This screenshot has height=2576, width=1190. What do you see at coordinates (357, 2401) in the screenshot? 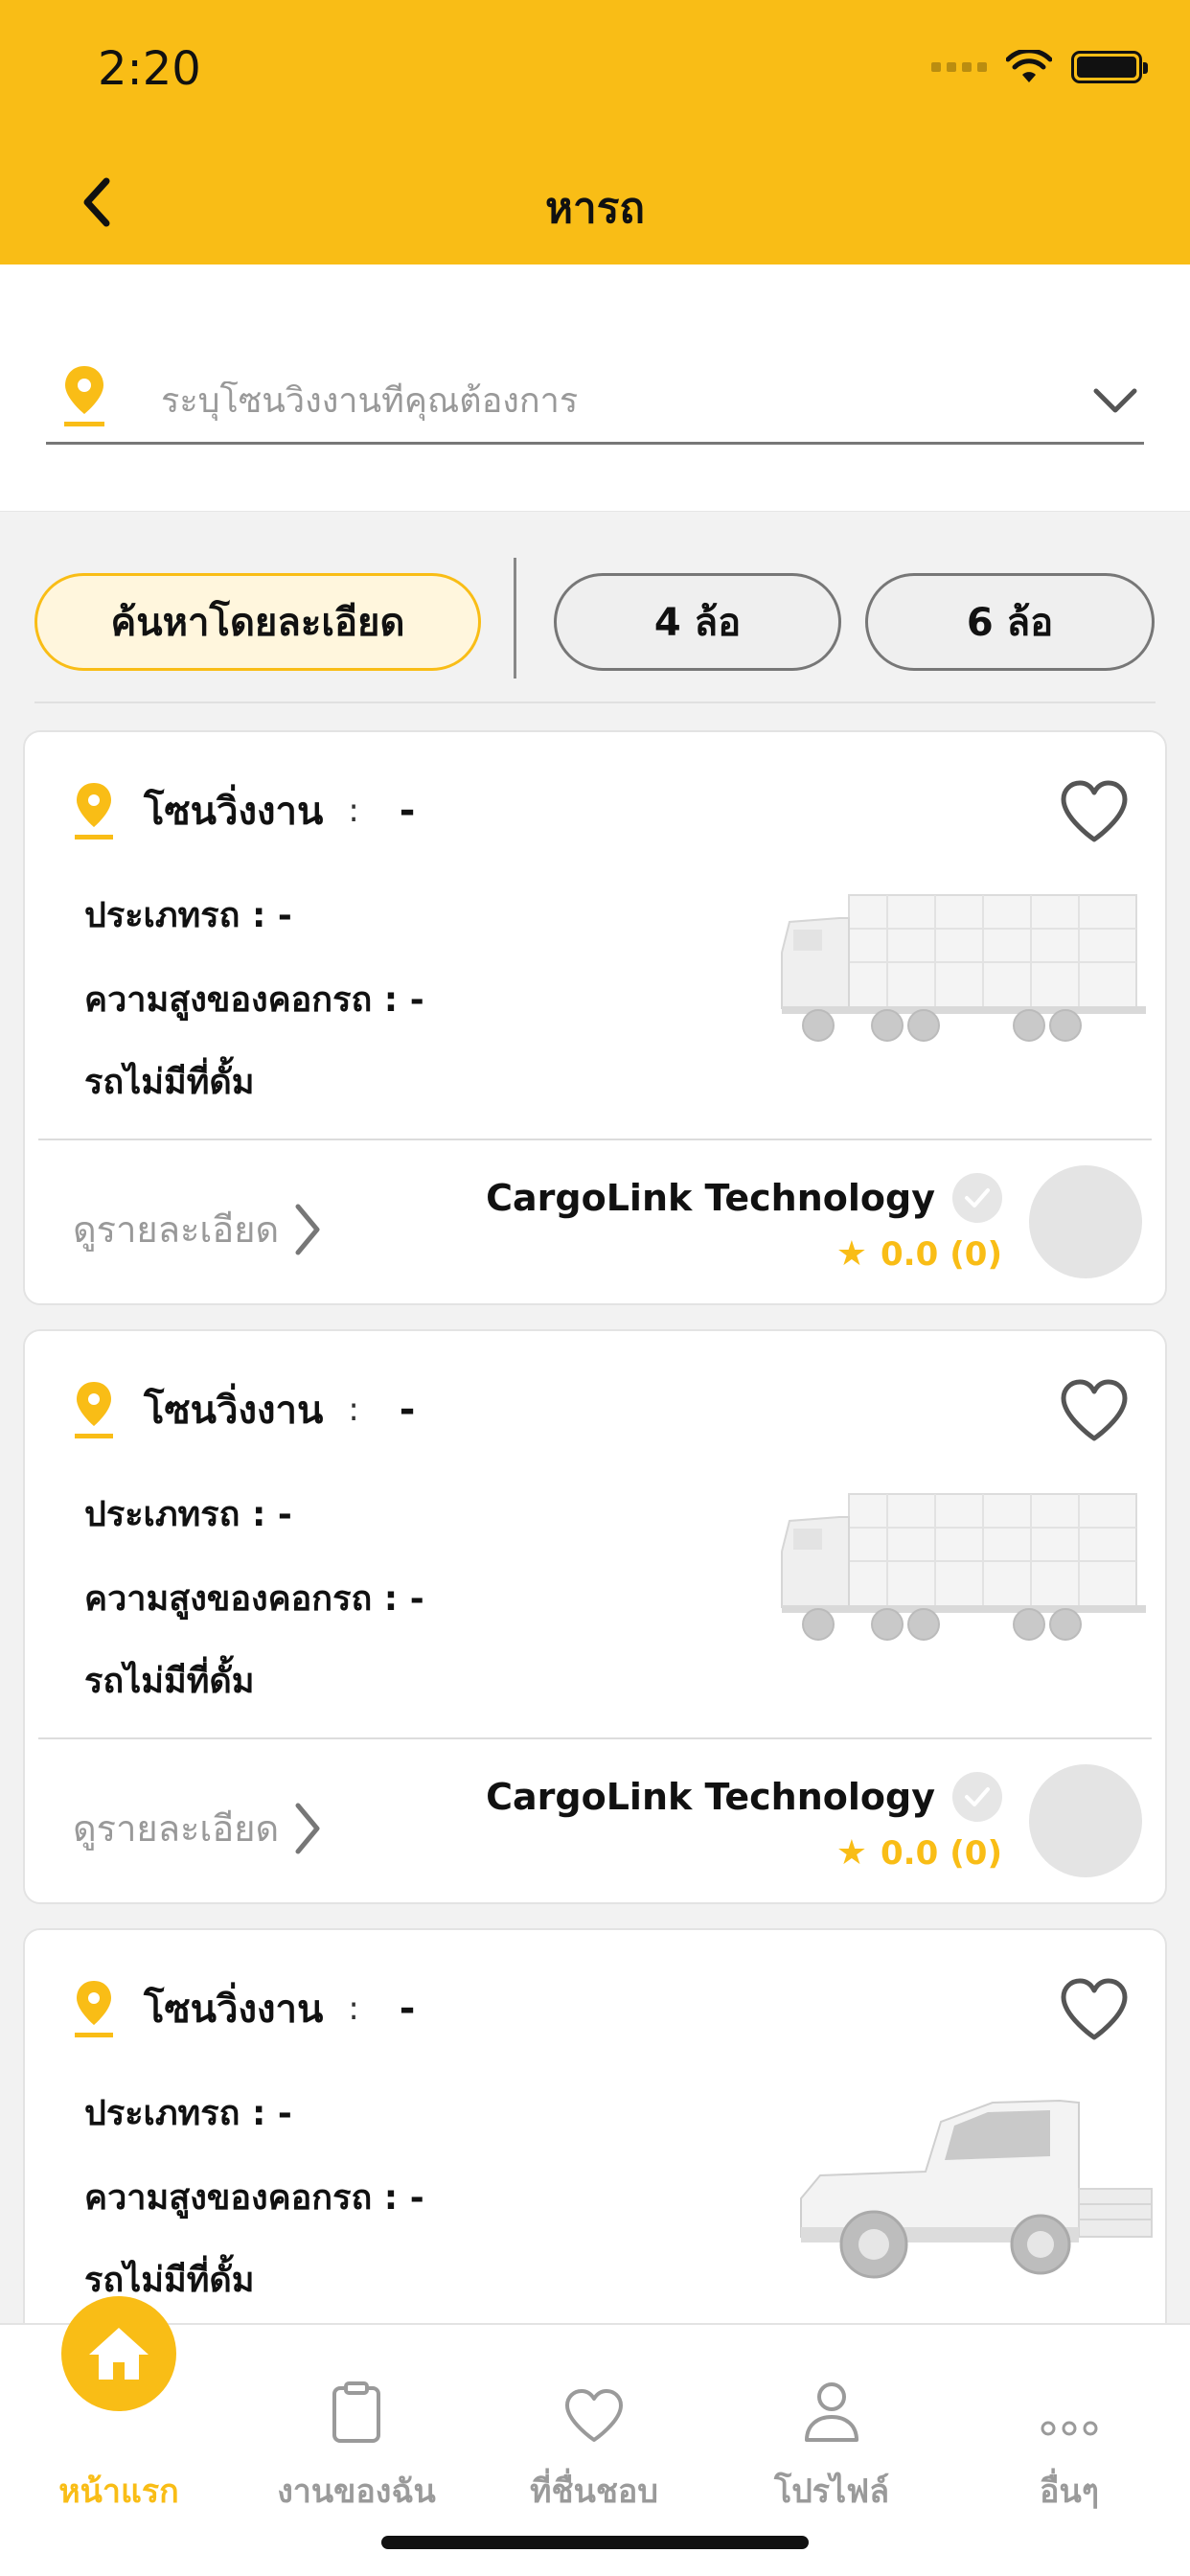
I see `clipboard-icon` at bounding box center [357, 2401].